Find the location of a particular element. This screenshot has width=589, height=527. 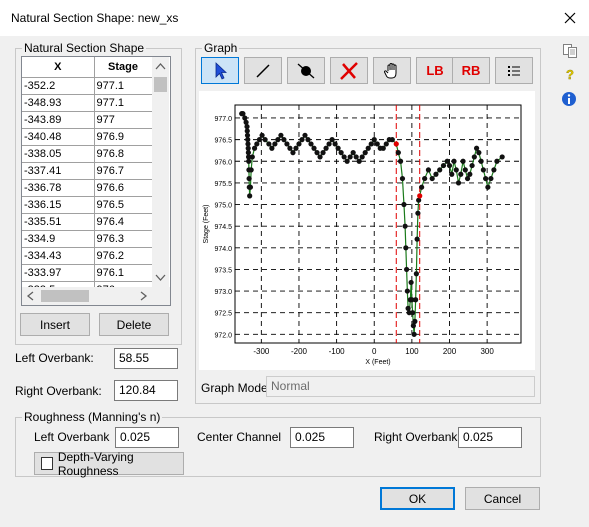

cell-stage: 976.4 is located at coordinates (123, 222).